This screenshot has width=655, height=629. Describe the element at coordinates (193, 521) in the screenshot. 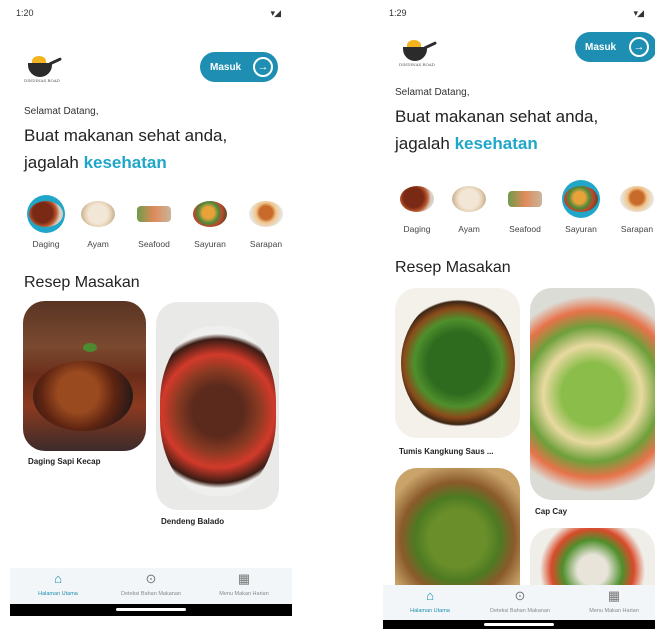

I see `recipe-title: Dendeng Balado` at that location.